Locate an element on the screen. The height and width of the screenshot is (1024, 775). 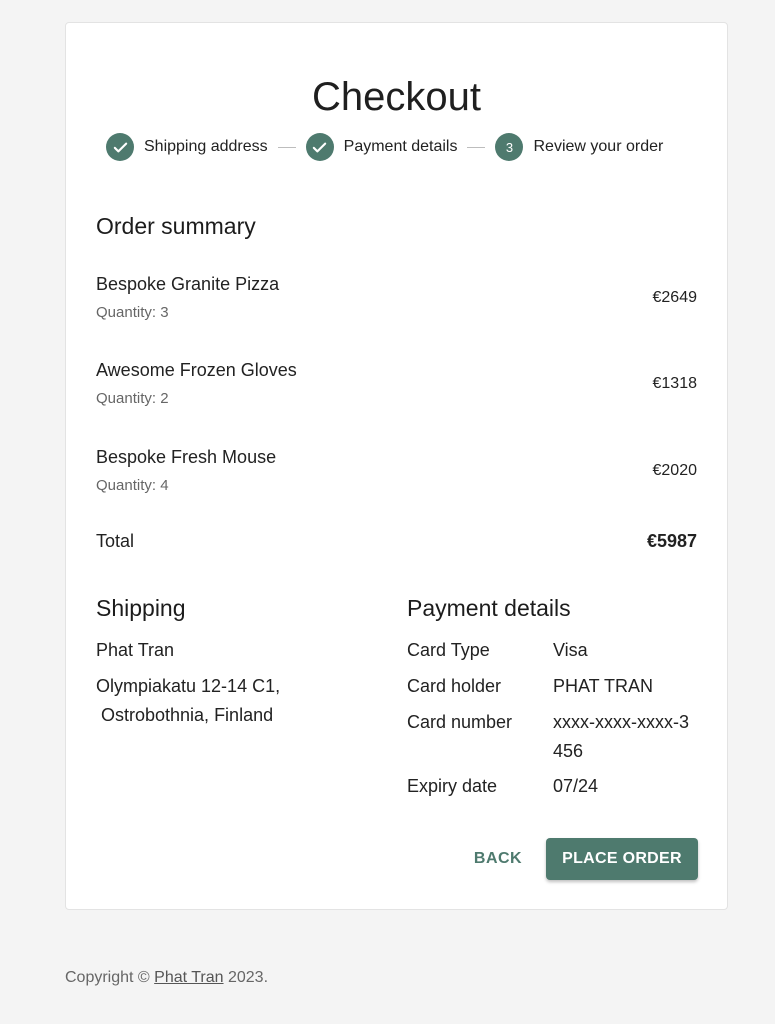
place-order-button: PLACE ORDER is located at coordinates (622, 859).